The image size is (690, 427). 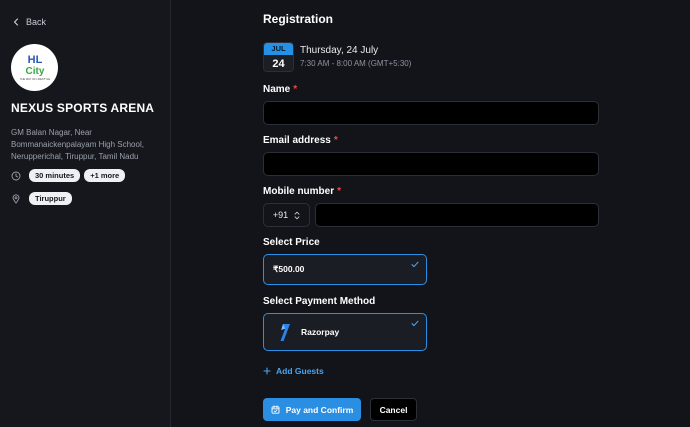 What do you see at coordinates (300, 140) in the screenshot?
I see `email-label: Email address *` at bounding box center [300, 140].